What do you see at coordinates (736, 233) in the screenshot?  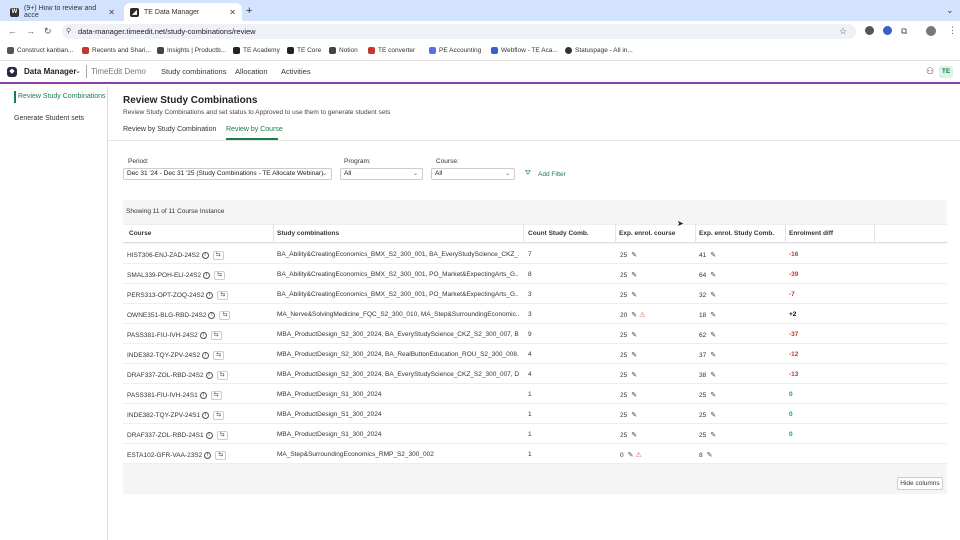 I see `column-header-exp-enrol-study-comb: Exp. enrol. Study Comb.` at bounding box center [736, 233].